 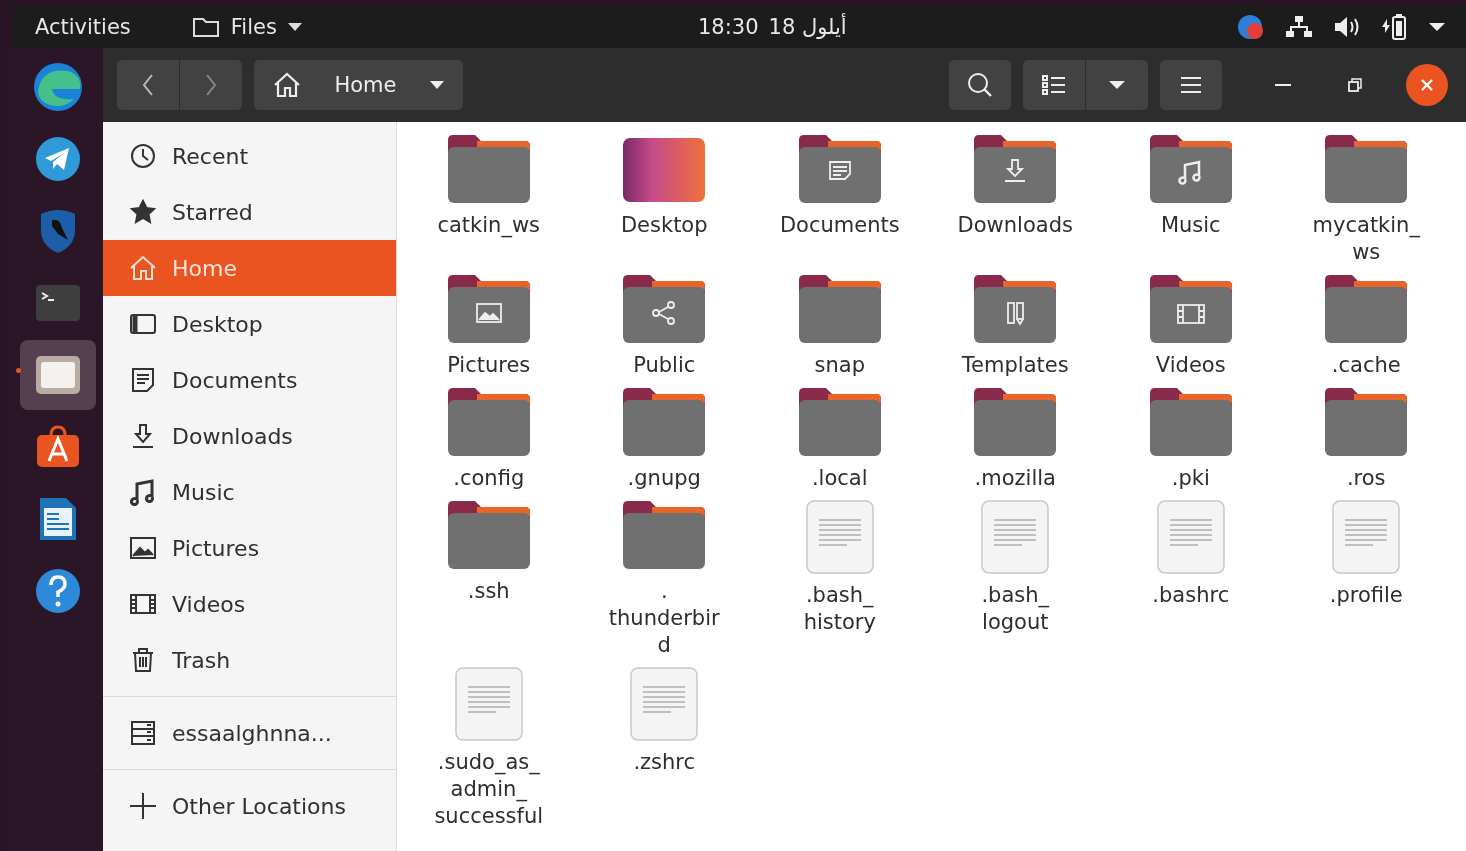 What do you see at coordinates (489, 789) in the screenshot?
I see `file-name: .sudo_as_ admin_ successful` at bounding box center [489, 789].